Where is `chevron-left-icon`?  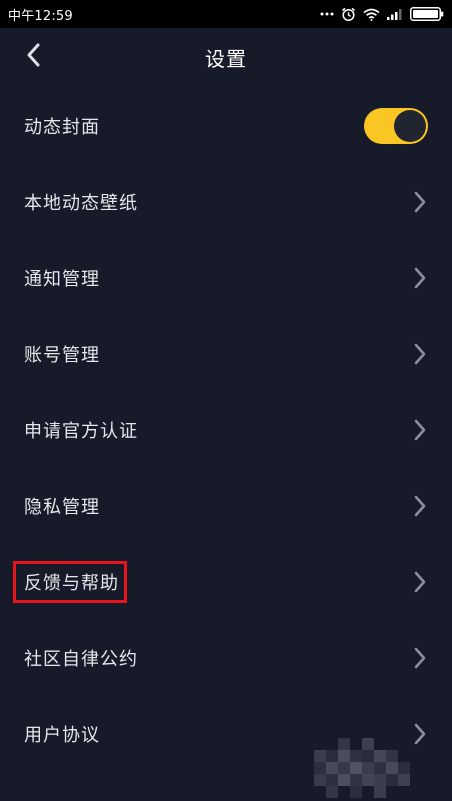
chevron-left-icon is located at coordinates (33, 57).